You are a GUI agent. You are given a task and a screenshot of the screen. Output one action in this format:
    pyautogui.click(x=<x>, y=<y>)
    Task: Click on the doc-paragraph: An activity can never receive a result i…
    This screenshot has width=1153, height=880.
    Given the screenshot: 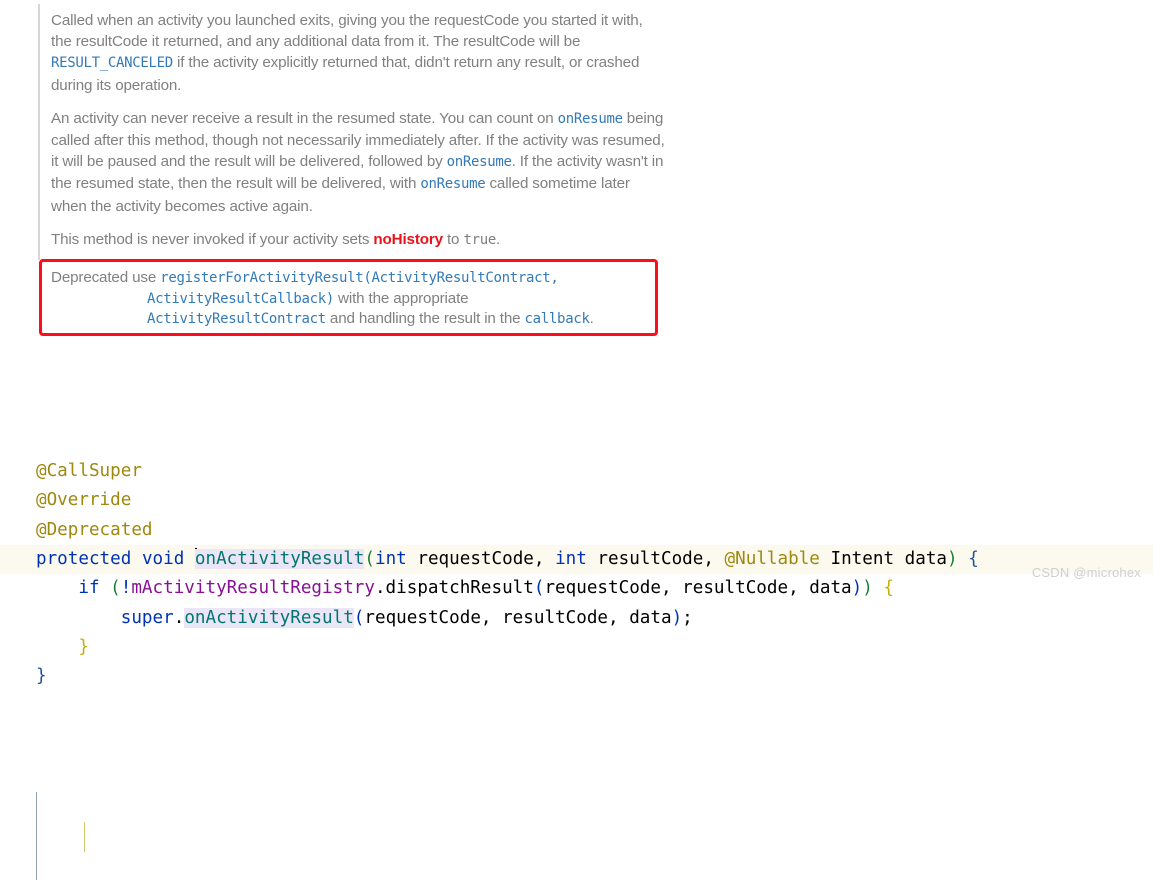 What is the action you would take?
    pyautogui.click(x=333, y=162)
    